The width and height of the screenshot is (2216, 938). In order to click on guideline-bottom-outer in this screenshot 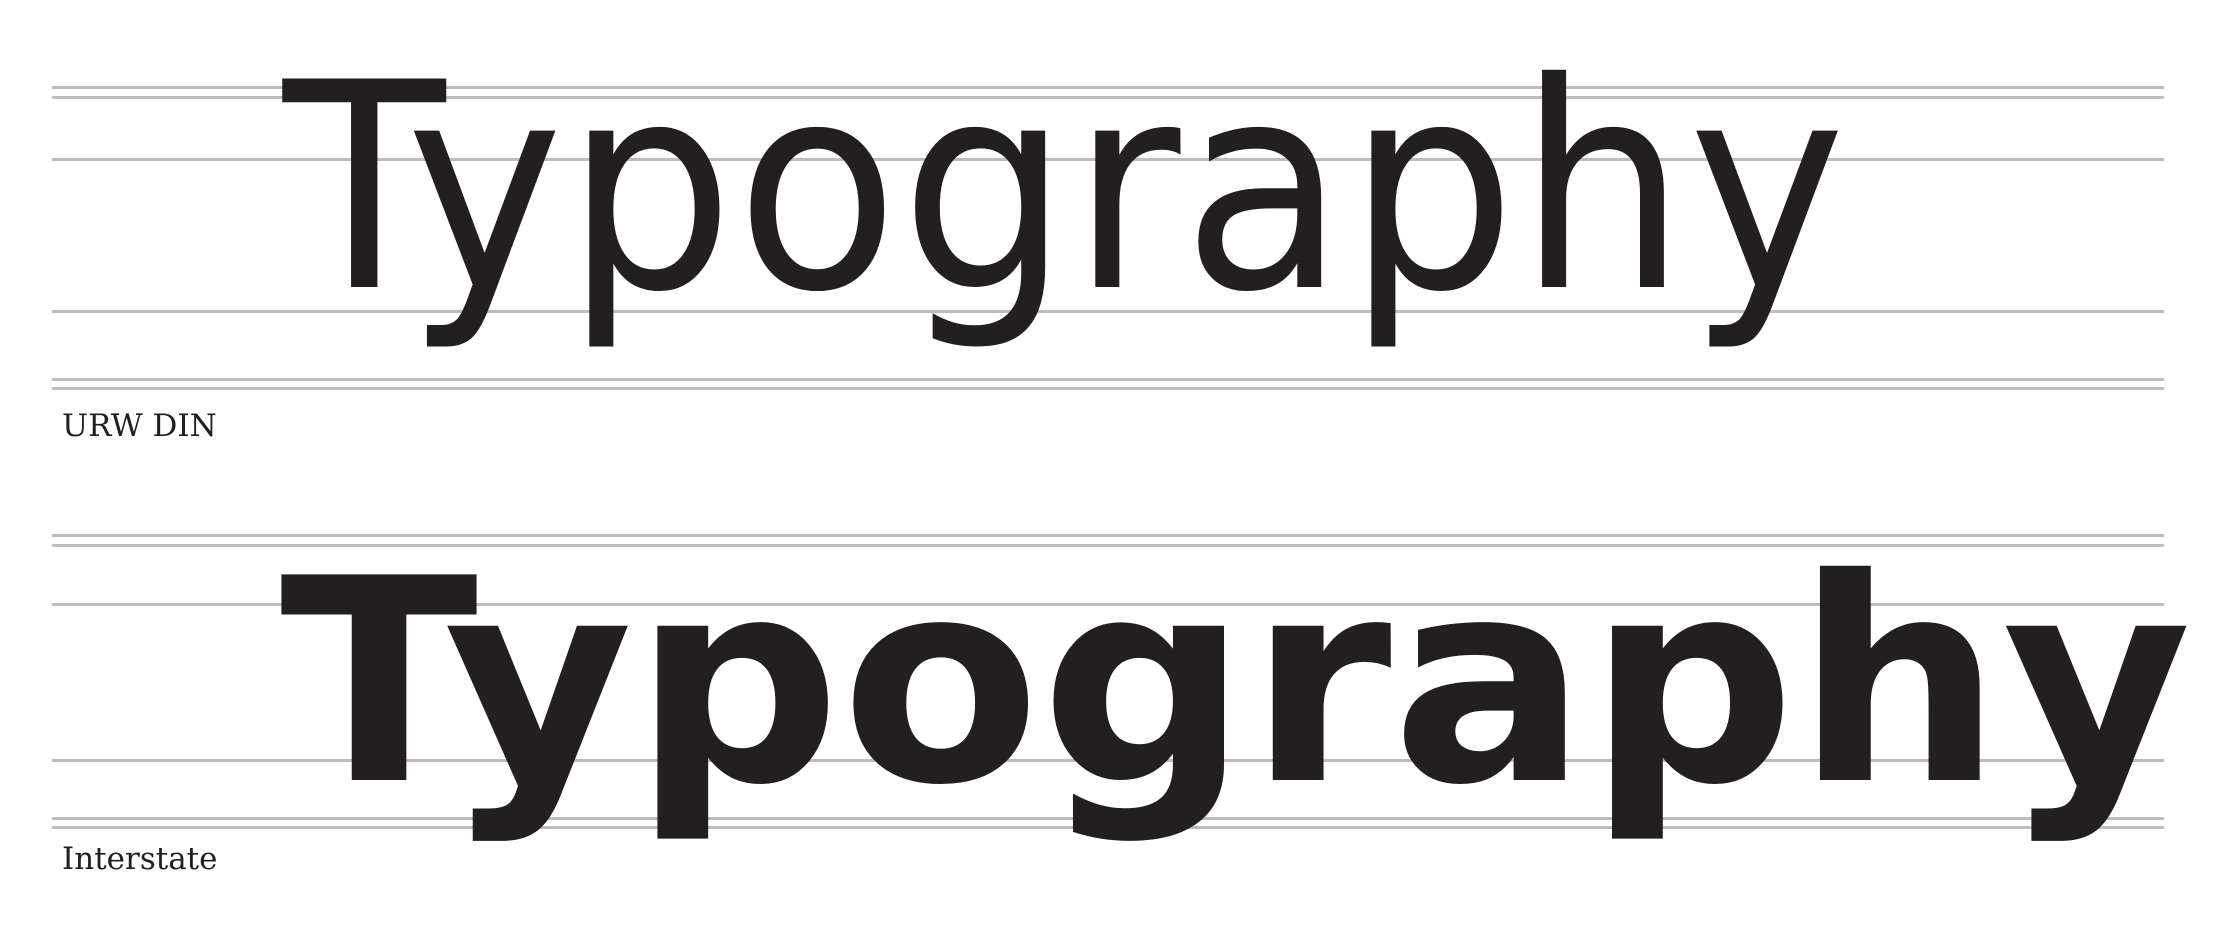, I will do `click(1108, 388)`.